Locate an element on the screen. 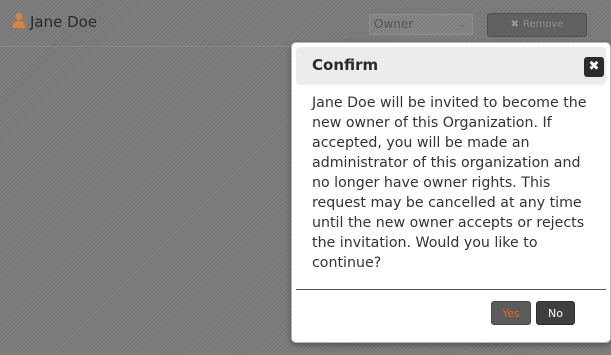 The width and height of the screenshot is (611, 355). remove-button: ✖ Remove is located at coordinates (537, 25).